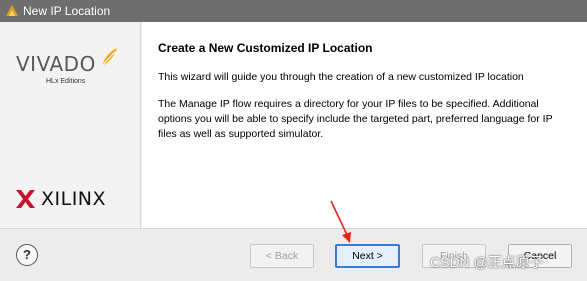 This screenshot has height=281, width=587. Describe the element at coordinates (56, 64) in the screenshot. I see `vivado-logo-word: VIVADO` at that location.